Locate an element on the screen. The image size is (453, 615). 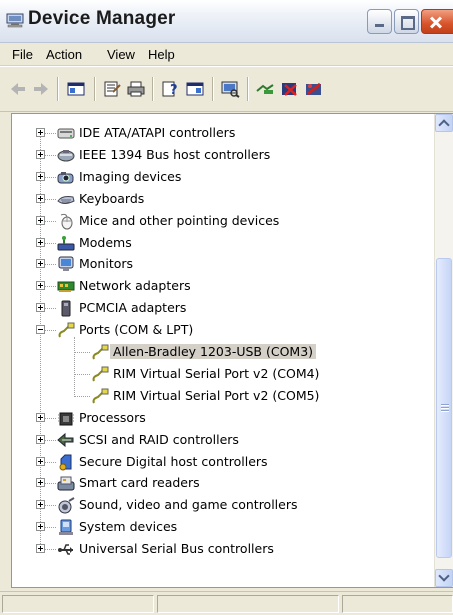
tree-item-label: Universal Serial Bus controllers is located at coordinates (176, 548).